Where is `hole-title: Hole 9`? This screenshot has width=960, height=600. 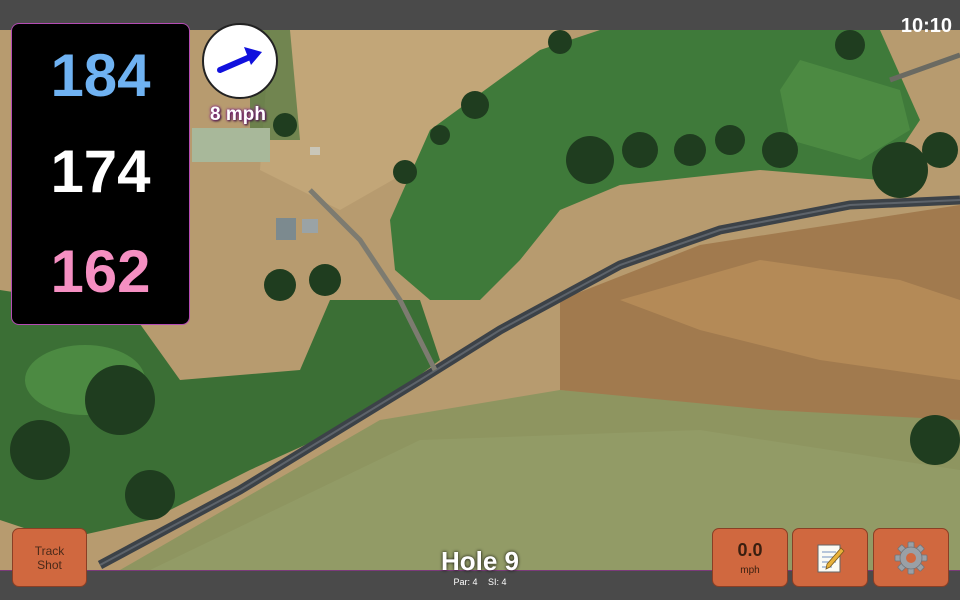
hole-title: Hole 9 is located at coordinates (480, 561).